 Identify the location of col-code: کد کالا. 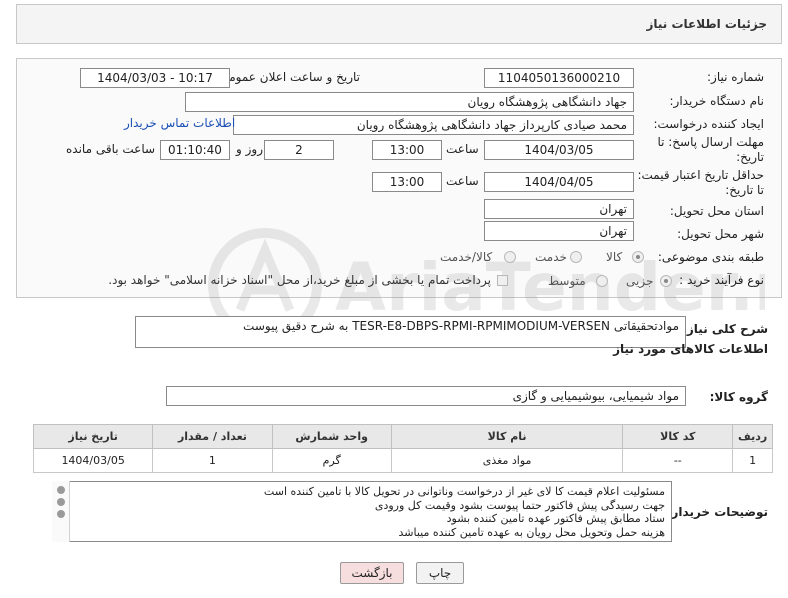
(678, 436).